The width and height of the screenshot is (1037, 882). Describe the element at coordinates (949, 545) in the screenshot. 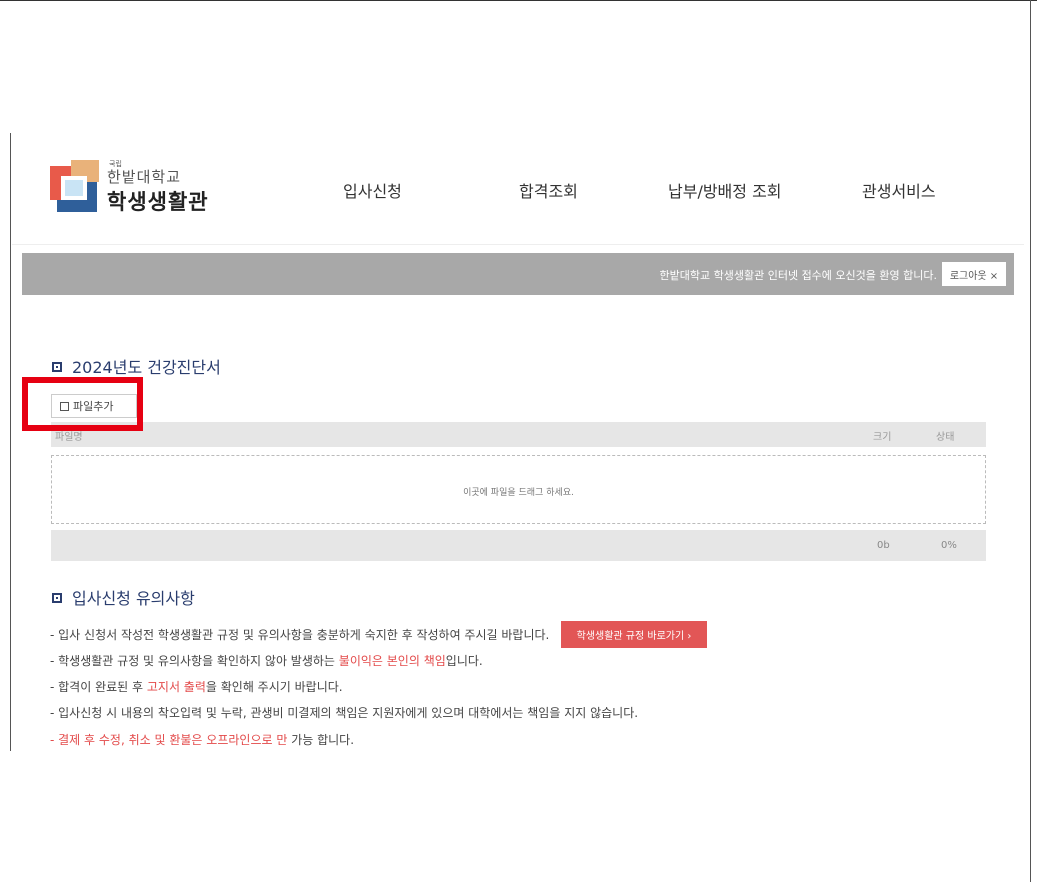

I see `total-progress: 0%` at that location.